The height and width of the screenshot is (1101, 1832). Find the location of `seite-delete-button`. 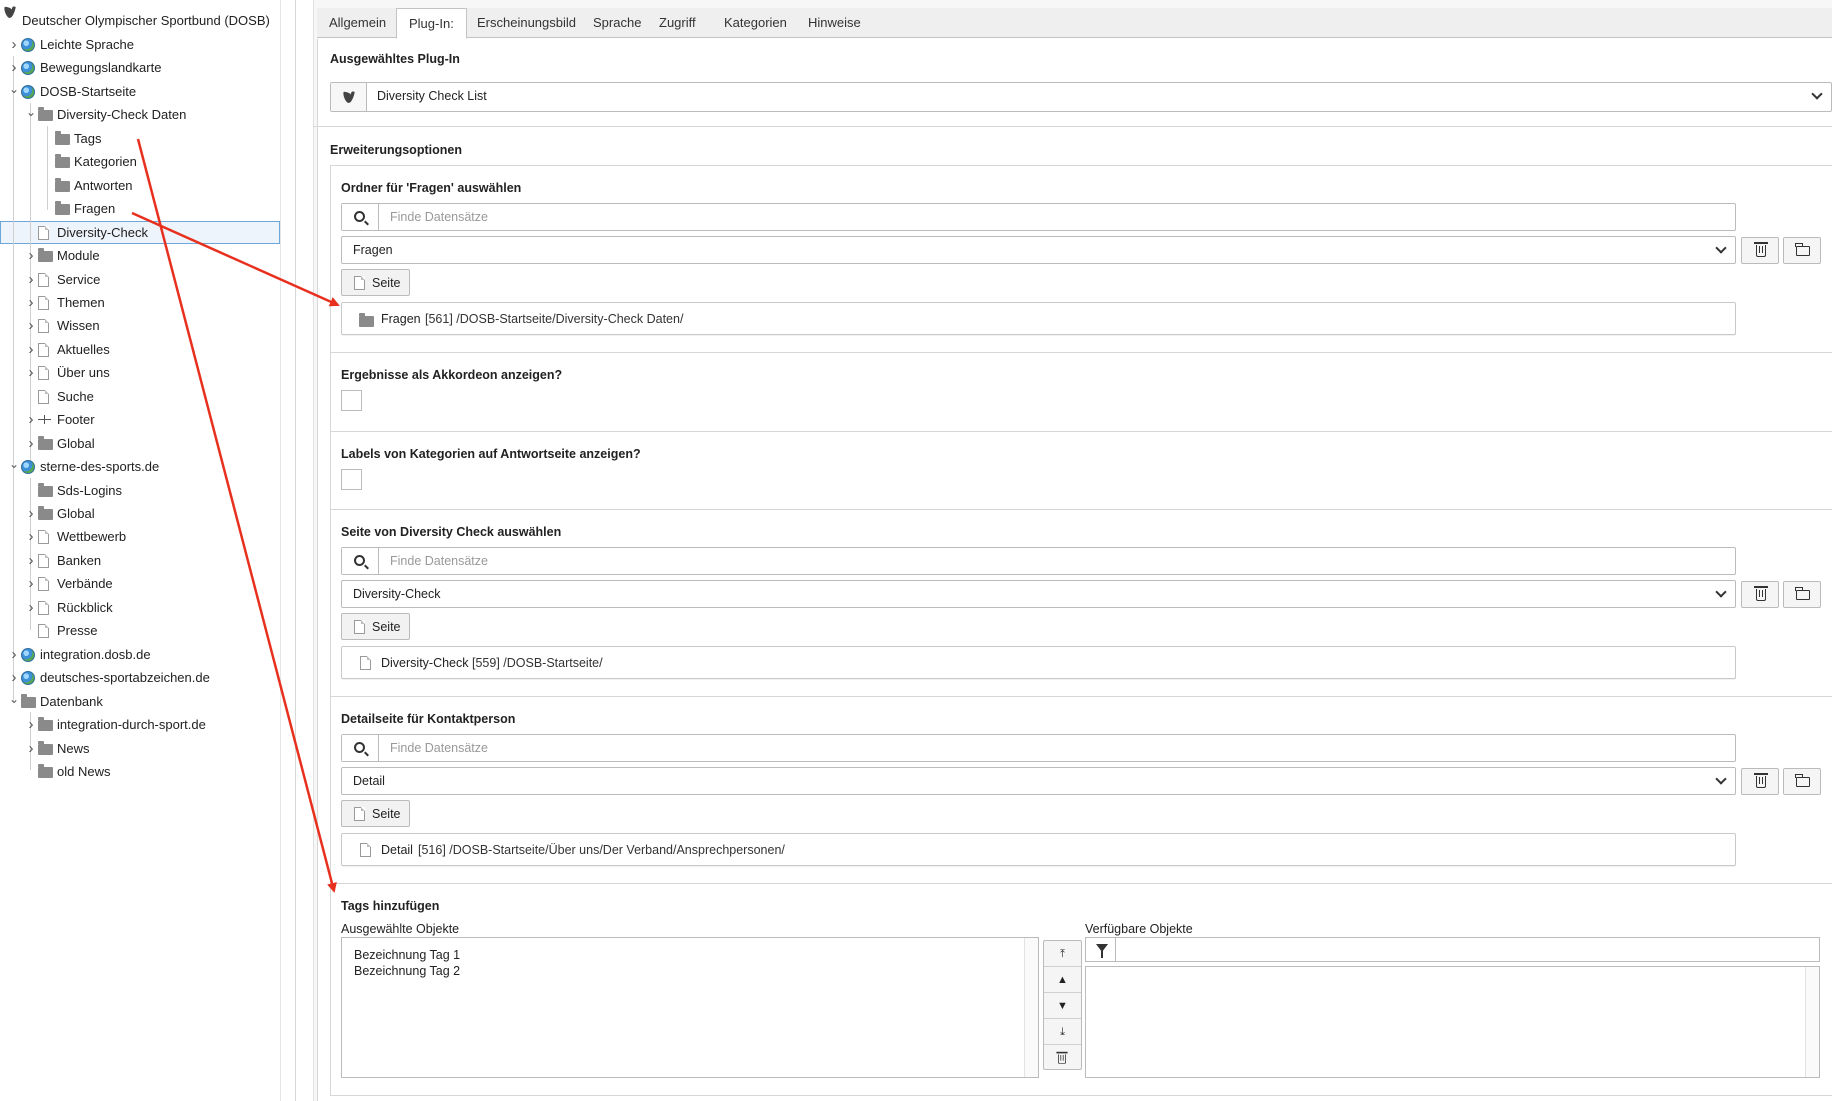

seite-delete-button is located at coordinates (1760, 594).